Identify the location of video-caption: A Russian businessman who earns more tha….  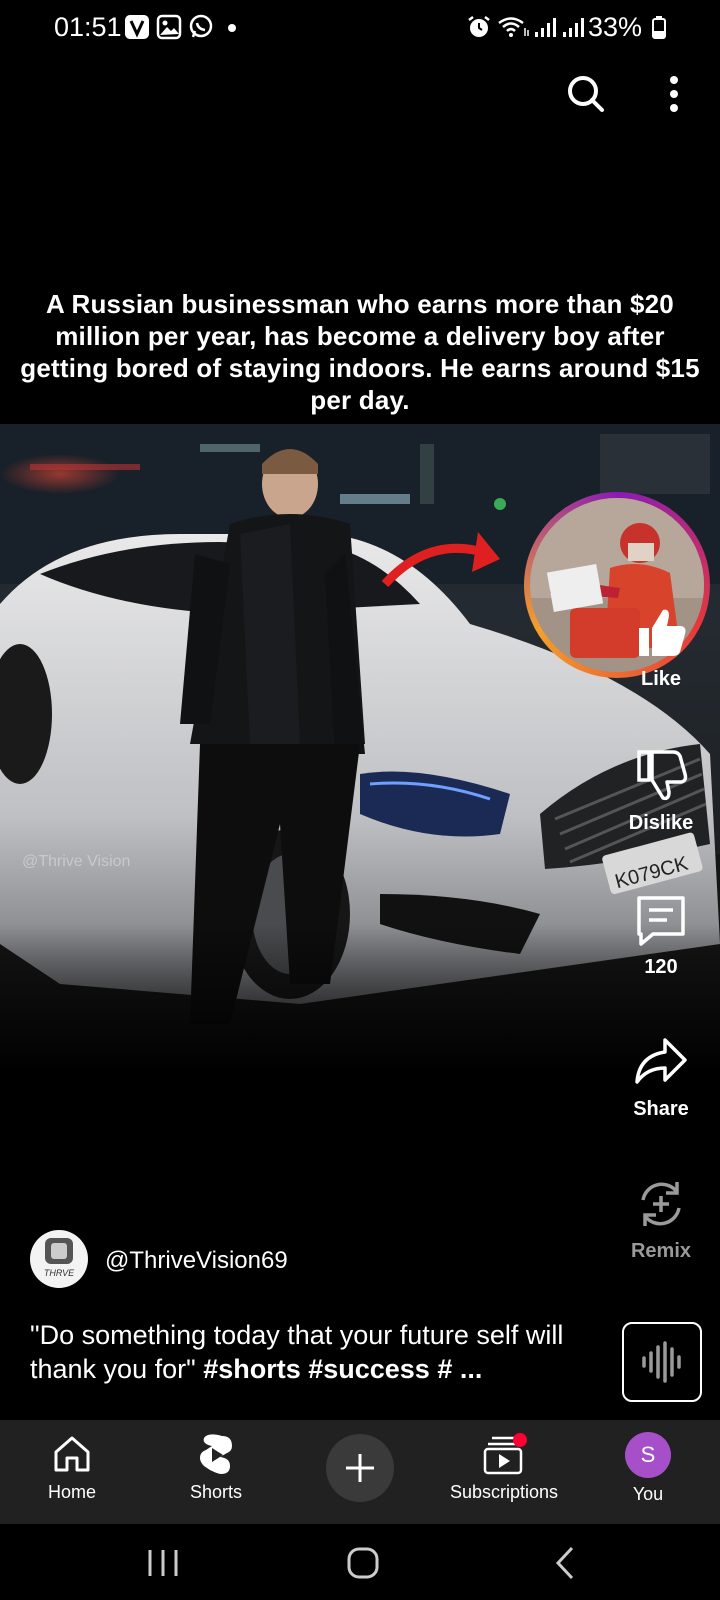
(360, 352).